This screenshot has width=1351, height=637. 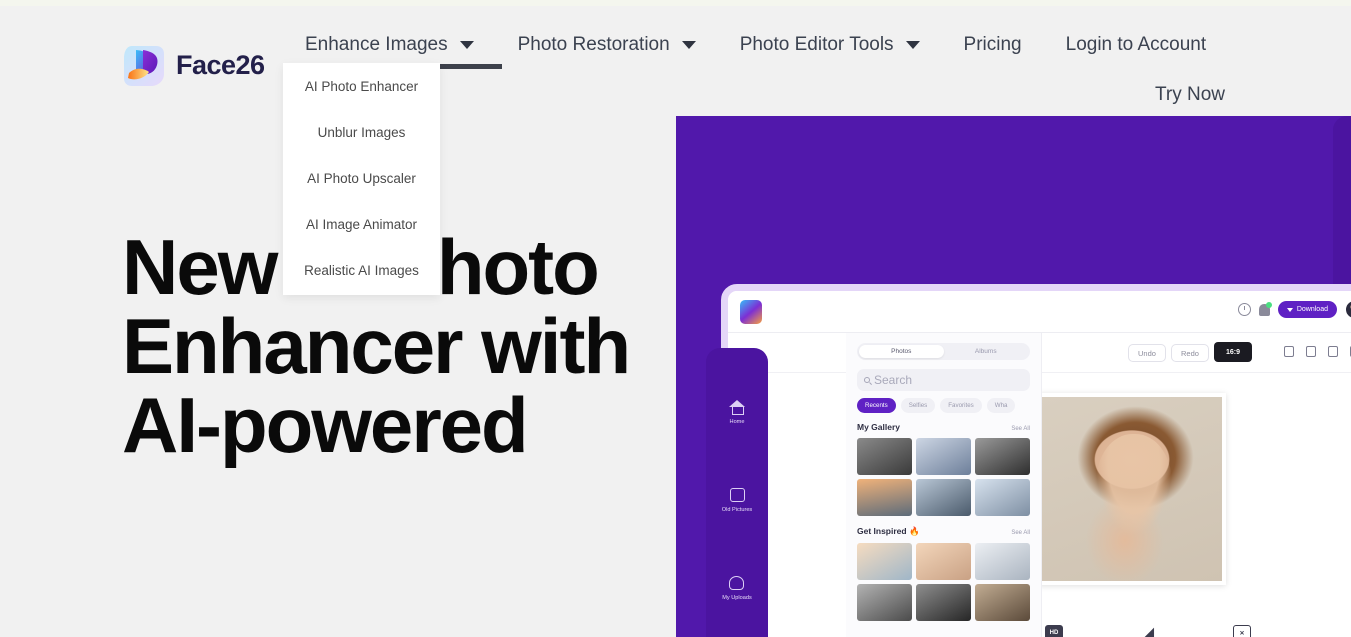 What do you see at coordinates (816, 44) in the screenshot?
I see `nav-label: Photo Editor Tools` at bounding box center [816, 44].